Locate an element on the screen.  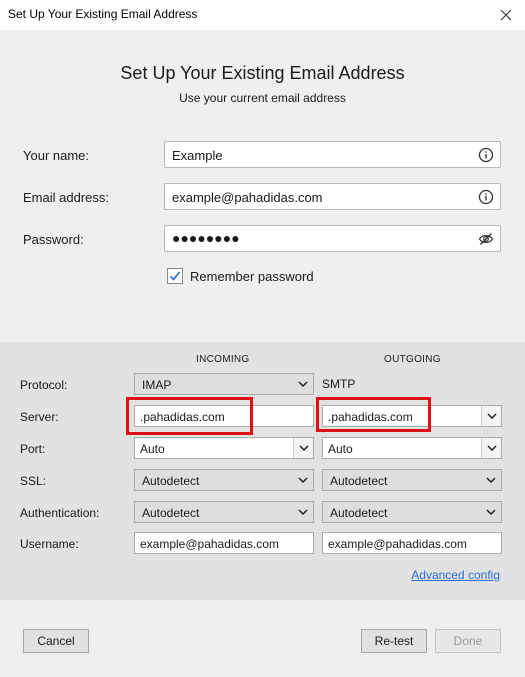
cancel-button: Cancel is located at coordinates (56, 641).